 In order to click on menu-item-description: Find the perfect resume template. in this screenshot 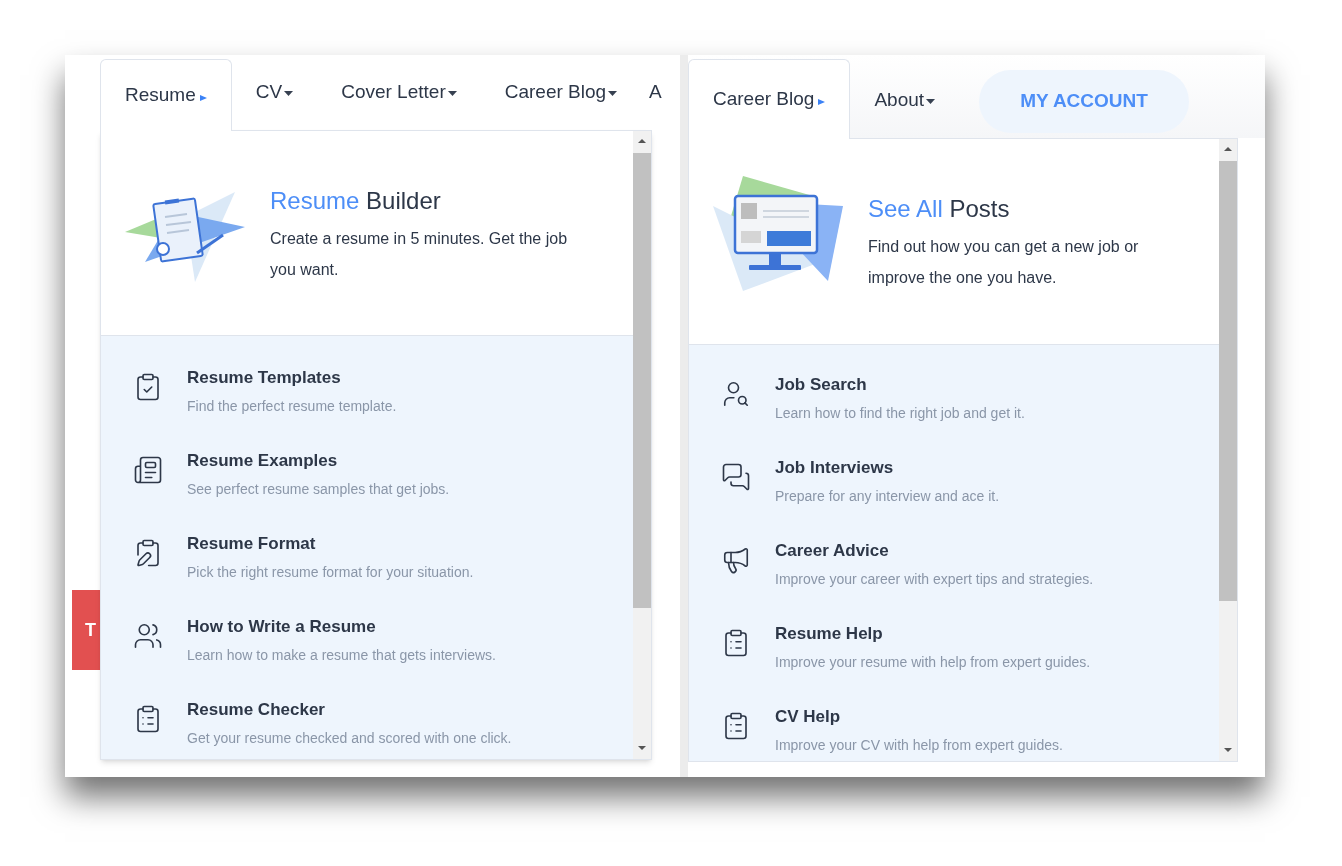, I will do `click(292, 406)`.